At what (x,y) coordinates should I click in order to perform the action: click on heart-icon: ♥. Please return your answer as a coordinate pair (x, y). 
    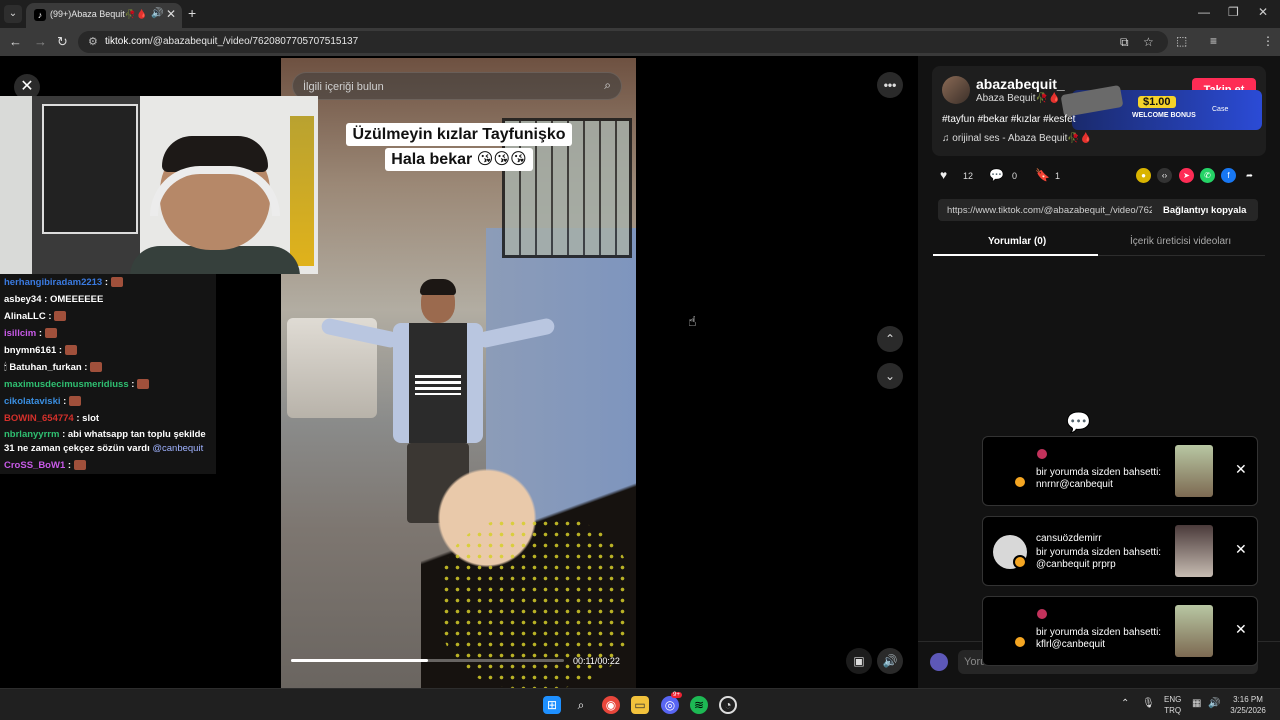
    Looking at the image, I should click on (943, 175).